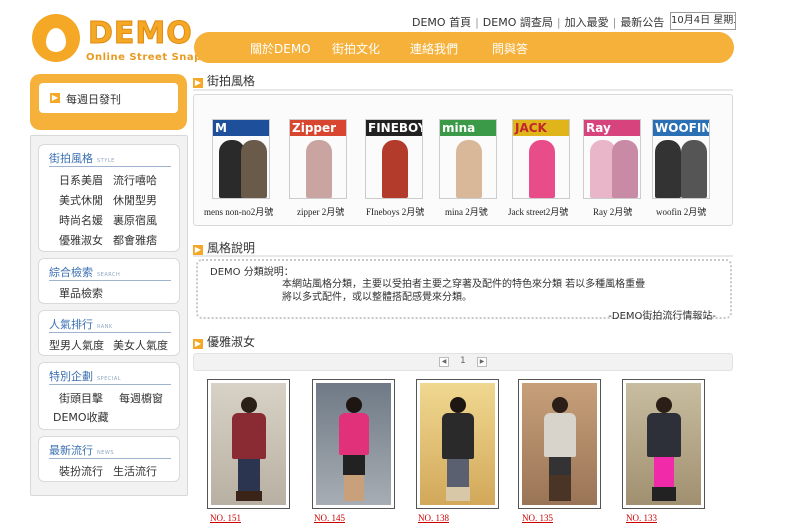 This screenshot has height=528, width=800. Describe the element at coordinates (82, 450) in the screenshot. I see `section-title: 最新流行 NEWS` at that location.